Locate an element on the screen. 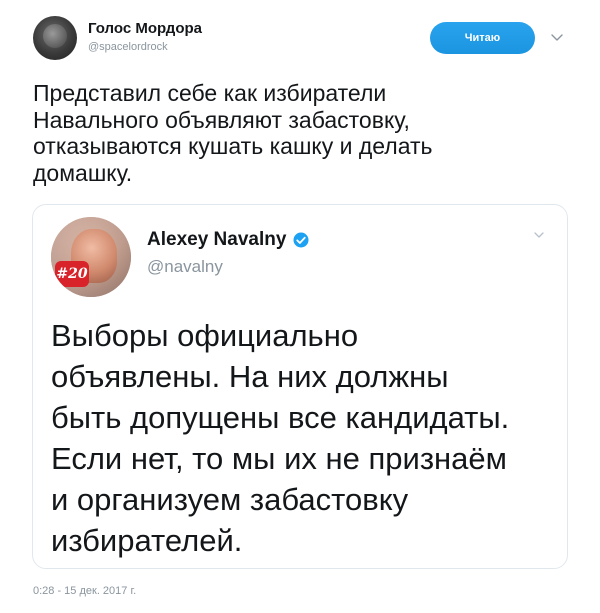 The height and width of the screenshot is (613, 600). quoted-author-handle: @navalny is located at coordinates (185, 267).